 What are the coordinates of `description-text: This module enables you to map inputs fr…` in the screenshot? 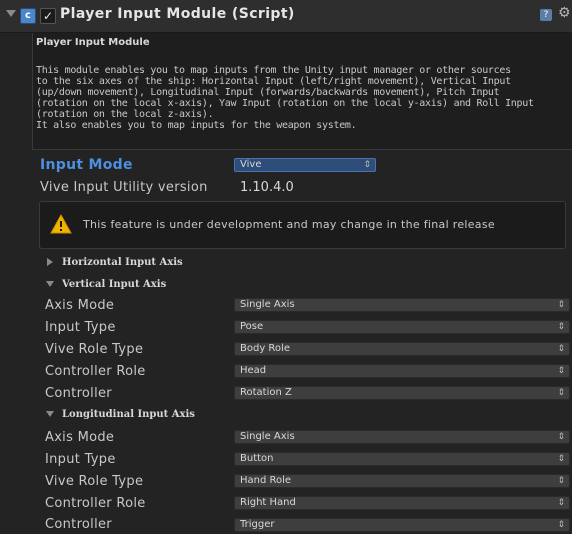 It's located at (285, 98).